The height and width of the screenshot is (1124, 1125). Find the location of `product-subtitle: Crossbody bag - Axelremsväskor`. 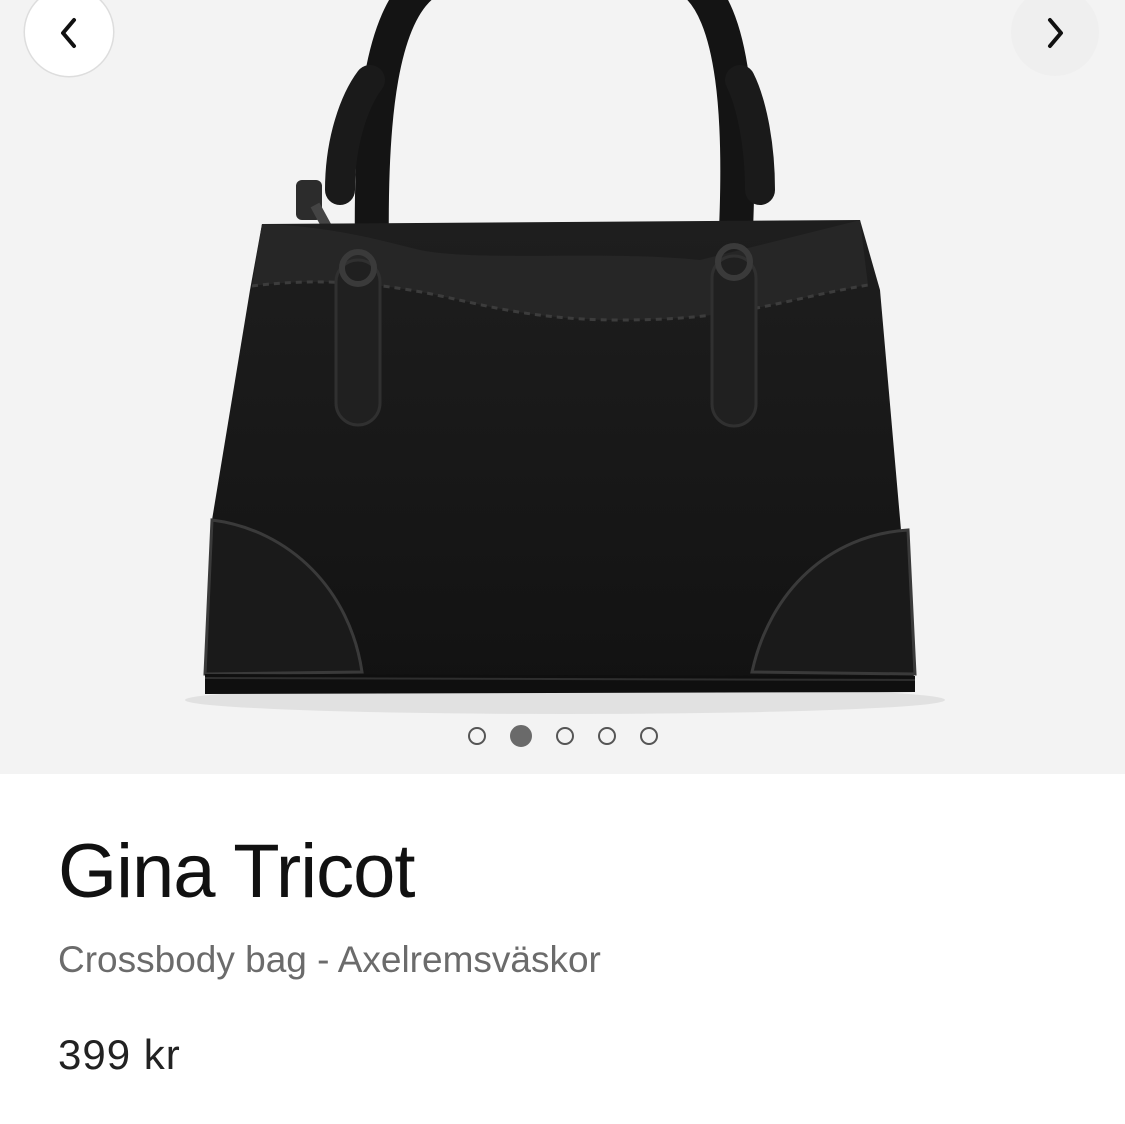

product-subtitle: Crossbody bag - Axelremsväskor is located at coordinates (329, 959).